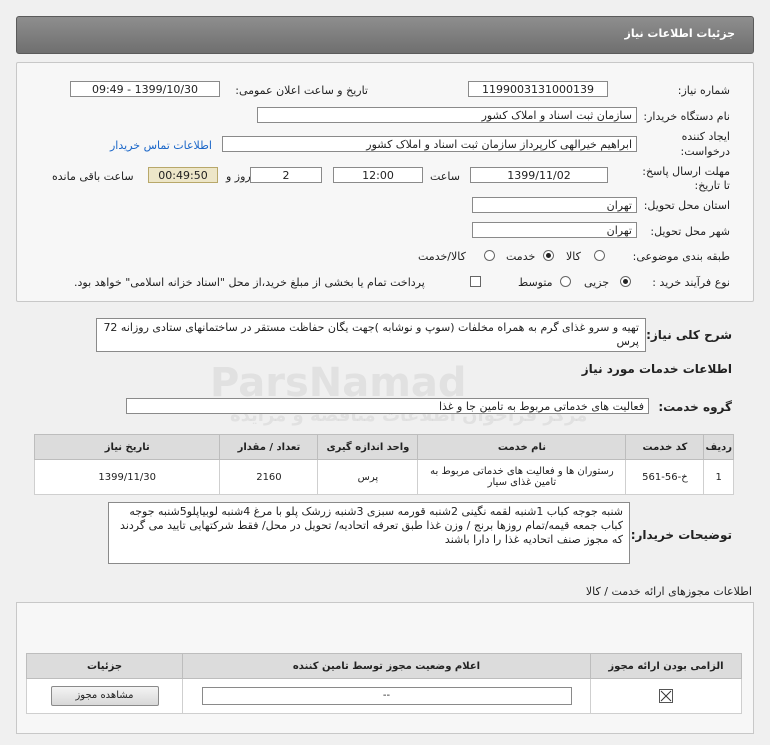 The image size is (770, 745). I want to click on page-header: جزئیات اطلاعات نیاز, so click(385, 35).